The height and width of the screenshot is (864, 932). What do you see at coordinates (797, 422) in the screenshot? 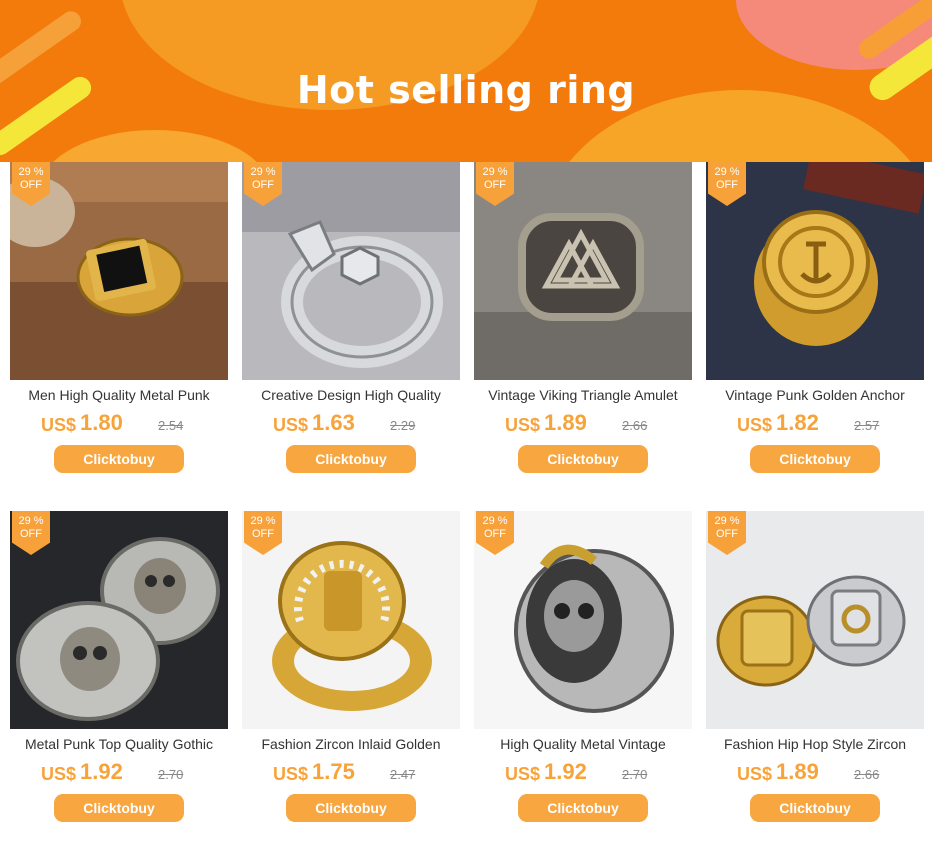
I see `sale-price: 1.82` at bounding box center [797, 422].